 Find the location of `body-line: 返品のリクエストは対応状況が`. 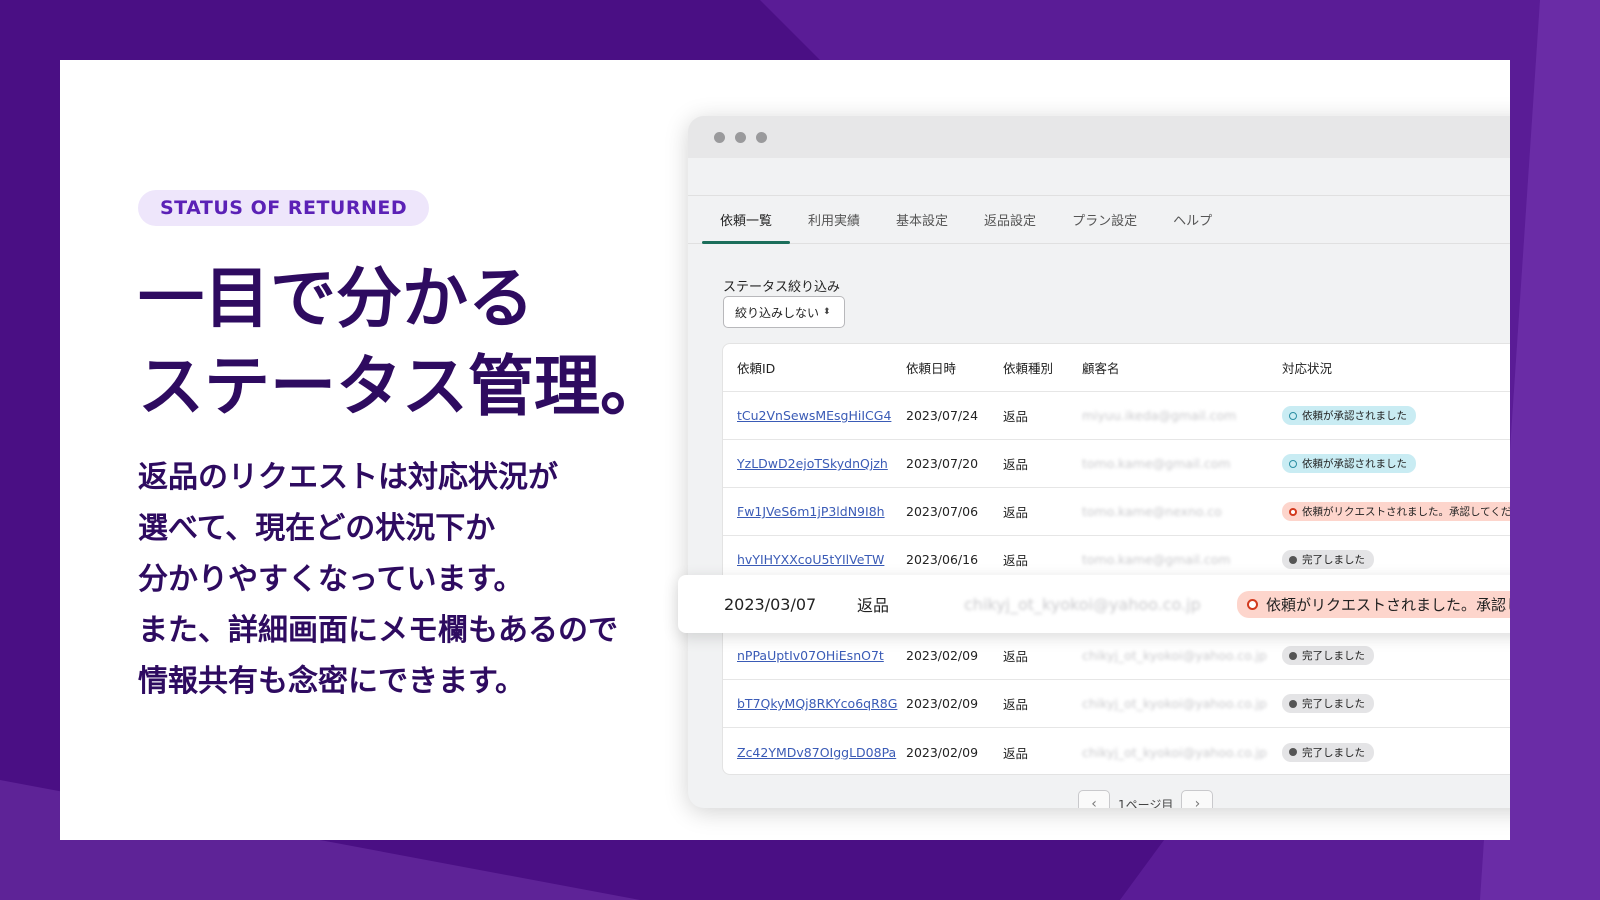

body-line: 返品のリクエストは対応状況が is located at coordinates (348, 477).